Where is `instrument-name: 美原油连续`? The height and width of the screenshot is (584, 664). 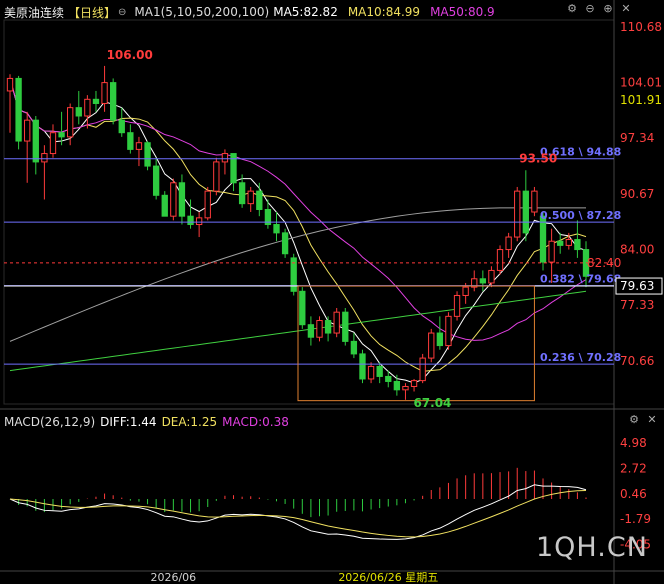 instrument-name: 美原油连续 is located at coordinates (34, 12).